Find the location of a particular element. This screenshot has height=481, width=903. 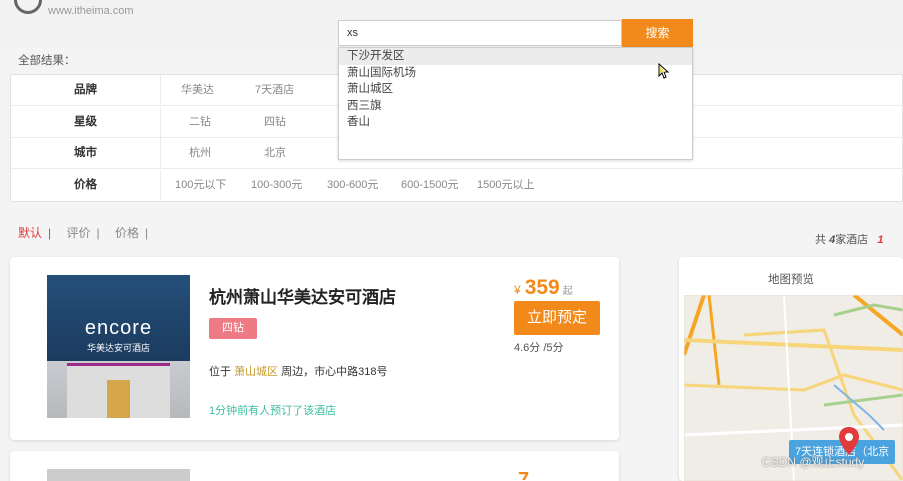

suggestion-item: 萧山城区 is located at coordinates (515, 89).